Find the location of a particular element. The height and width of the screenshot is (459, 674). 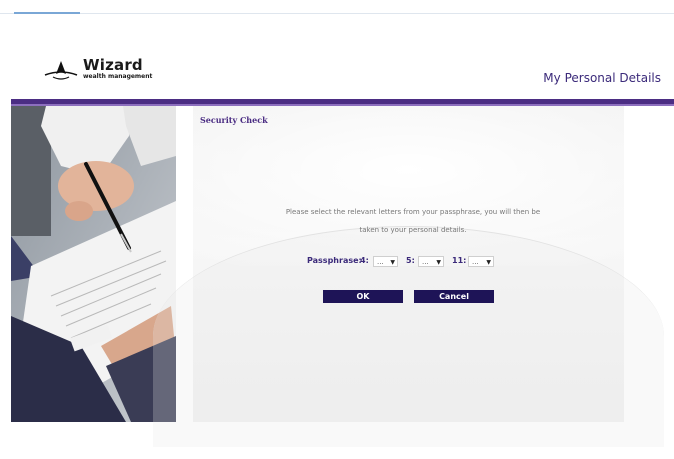

top-divider-accent is located at coordinates (47, 13).